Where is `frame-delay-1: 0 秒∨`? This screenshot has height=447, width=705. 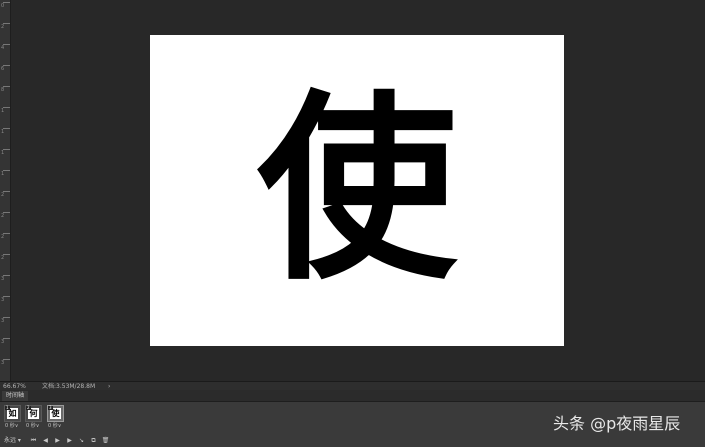 frame-delay-1: 0 秒∨ is located at coordinates (11, 426).